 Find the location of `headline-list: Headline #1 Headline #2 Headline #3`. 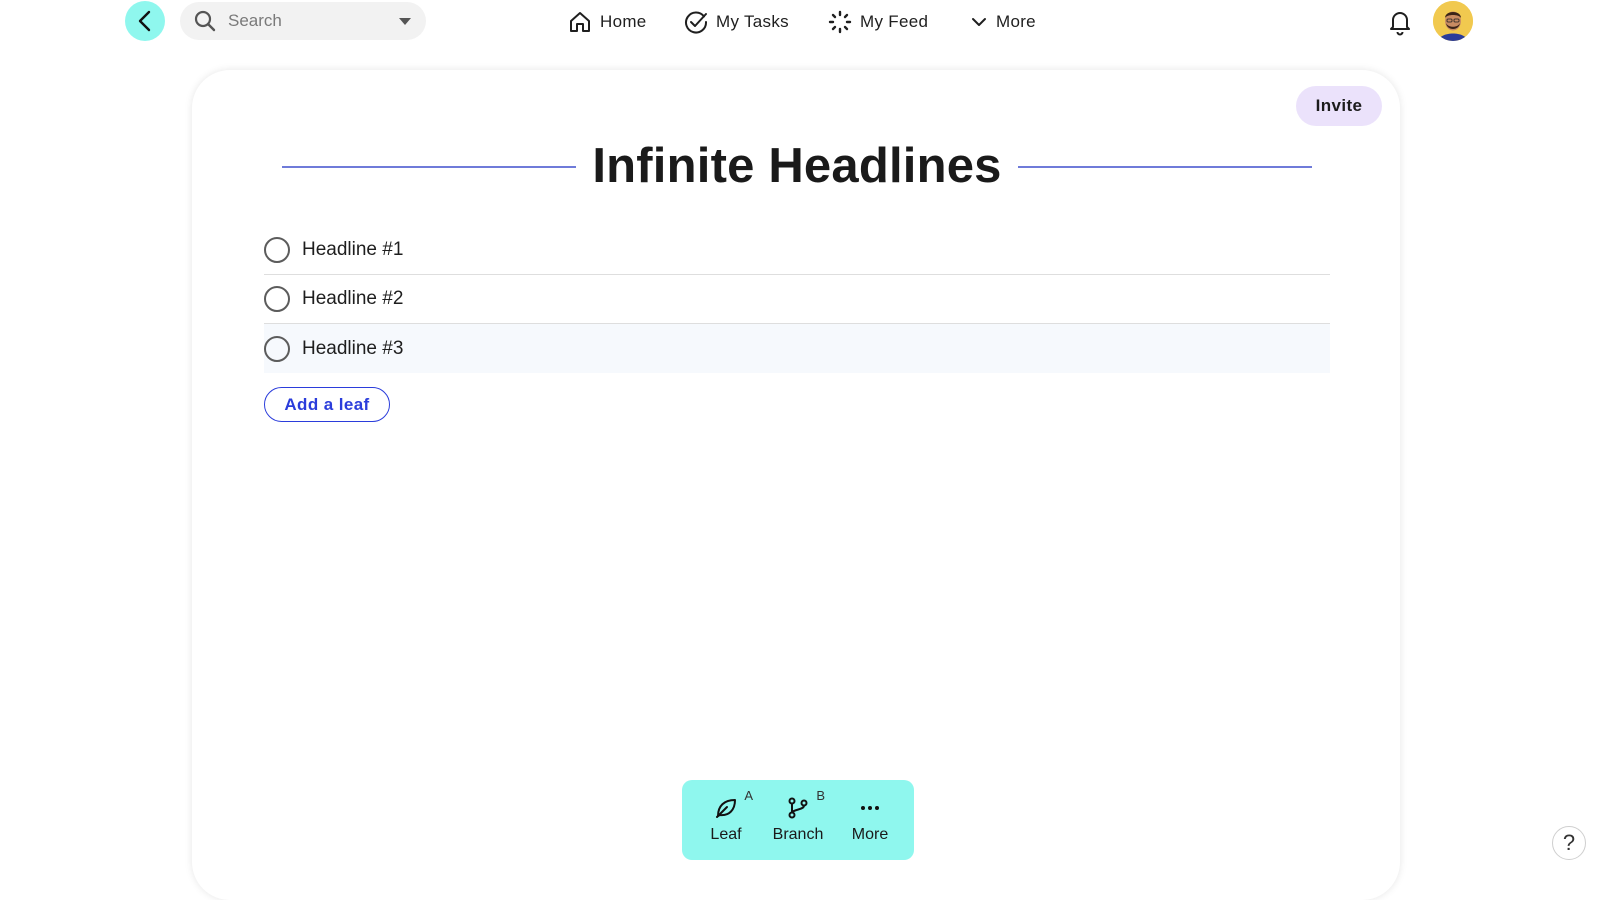

headline-list: Headline #1 Headline #2 Headline #3 is located at coordinates (797, 299).